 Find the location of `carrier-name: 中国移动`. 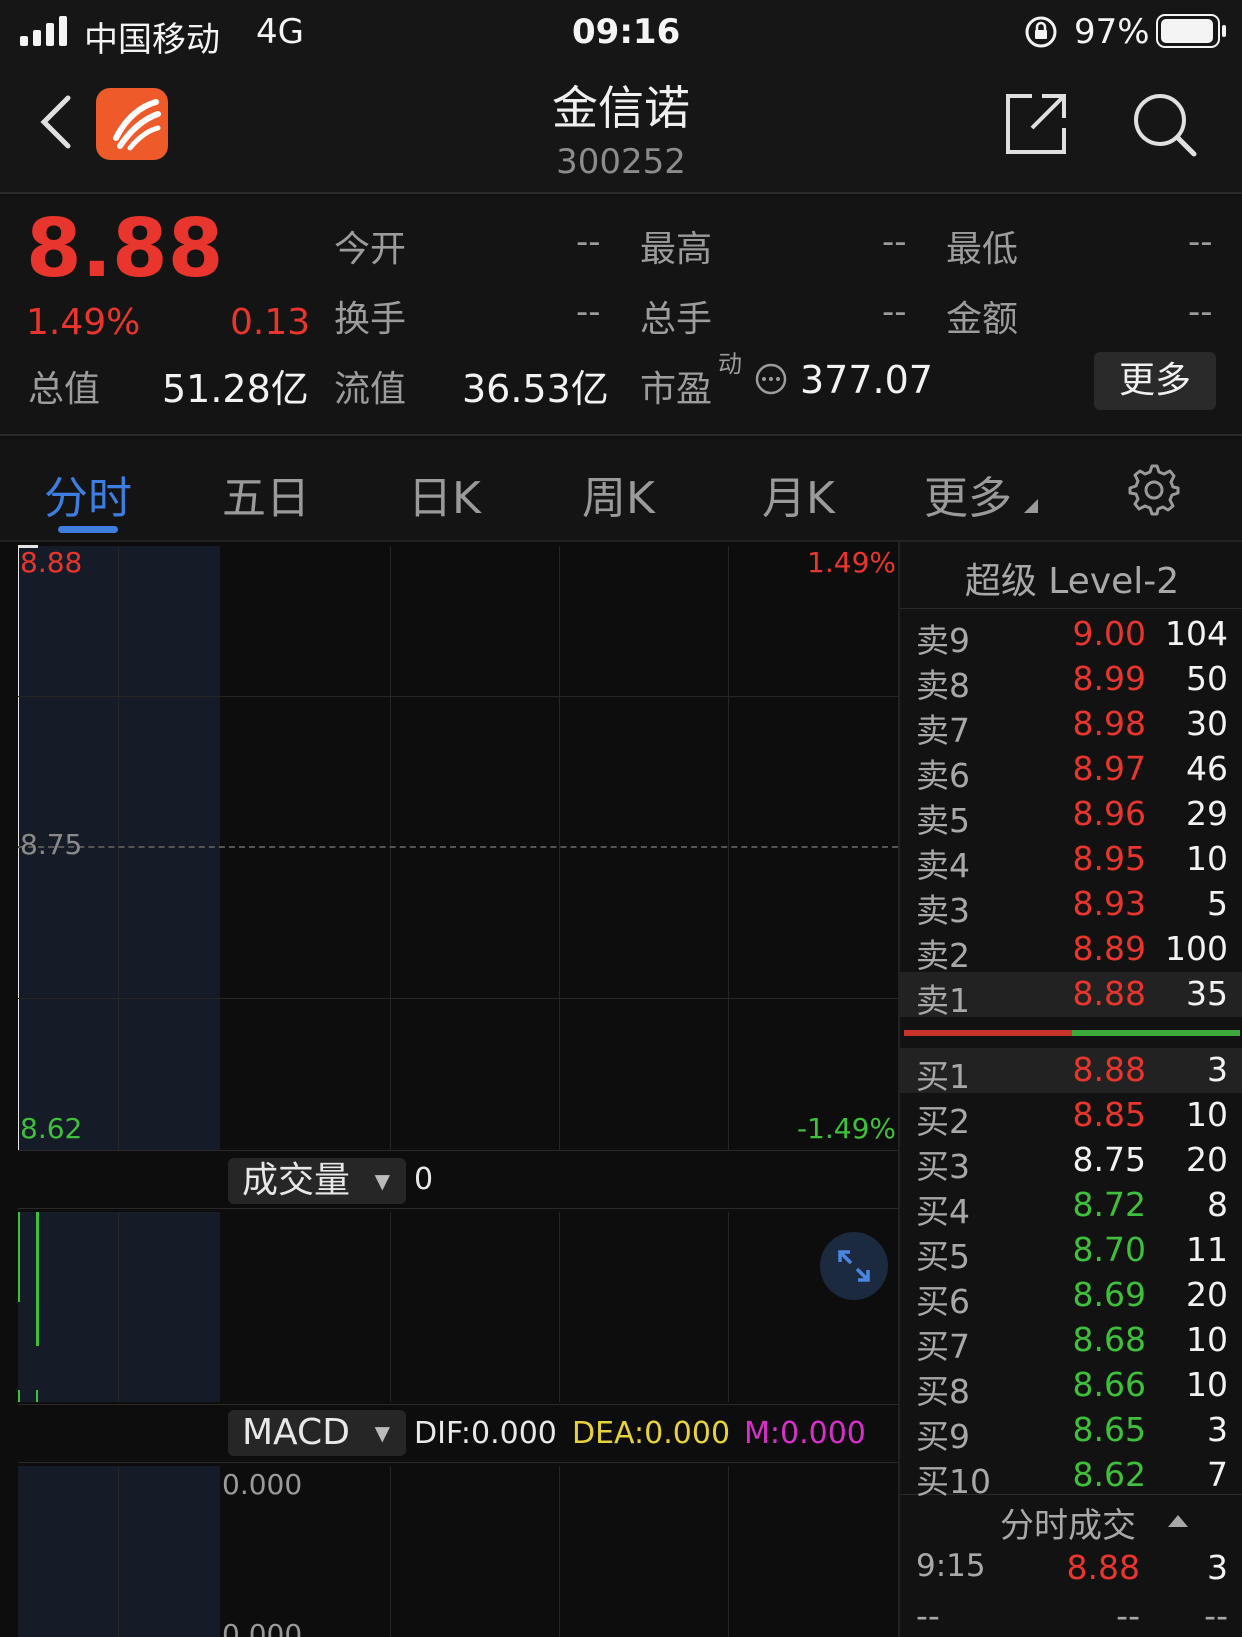

carrier-name: 中国移动 is located at coordinates (152, 40).